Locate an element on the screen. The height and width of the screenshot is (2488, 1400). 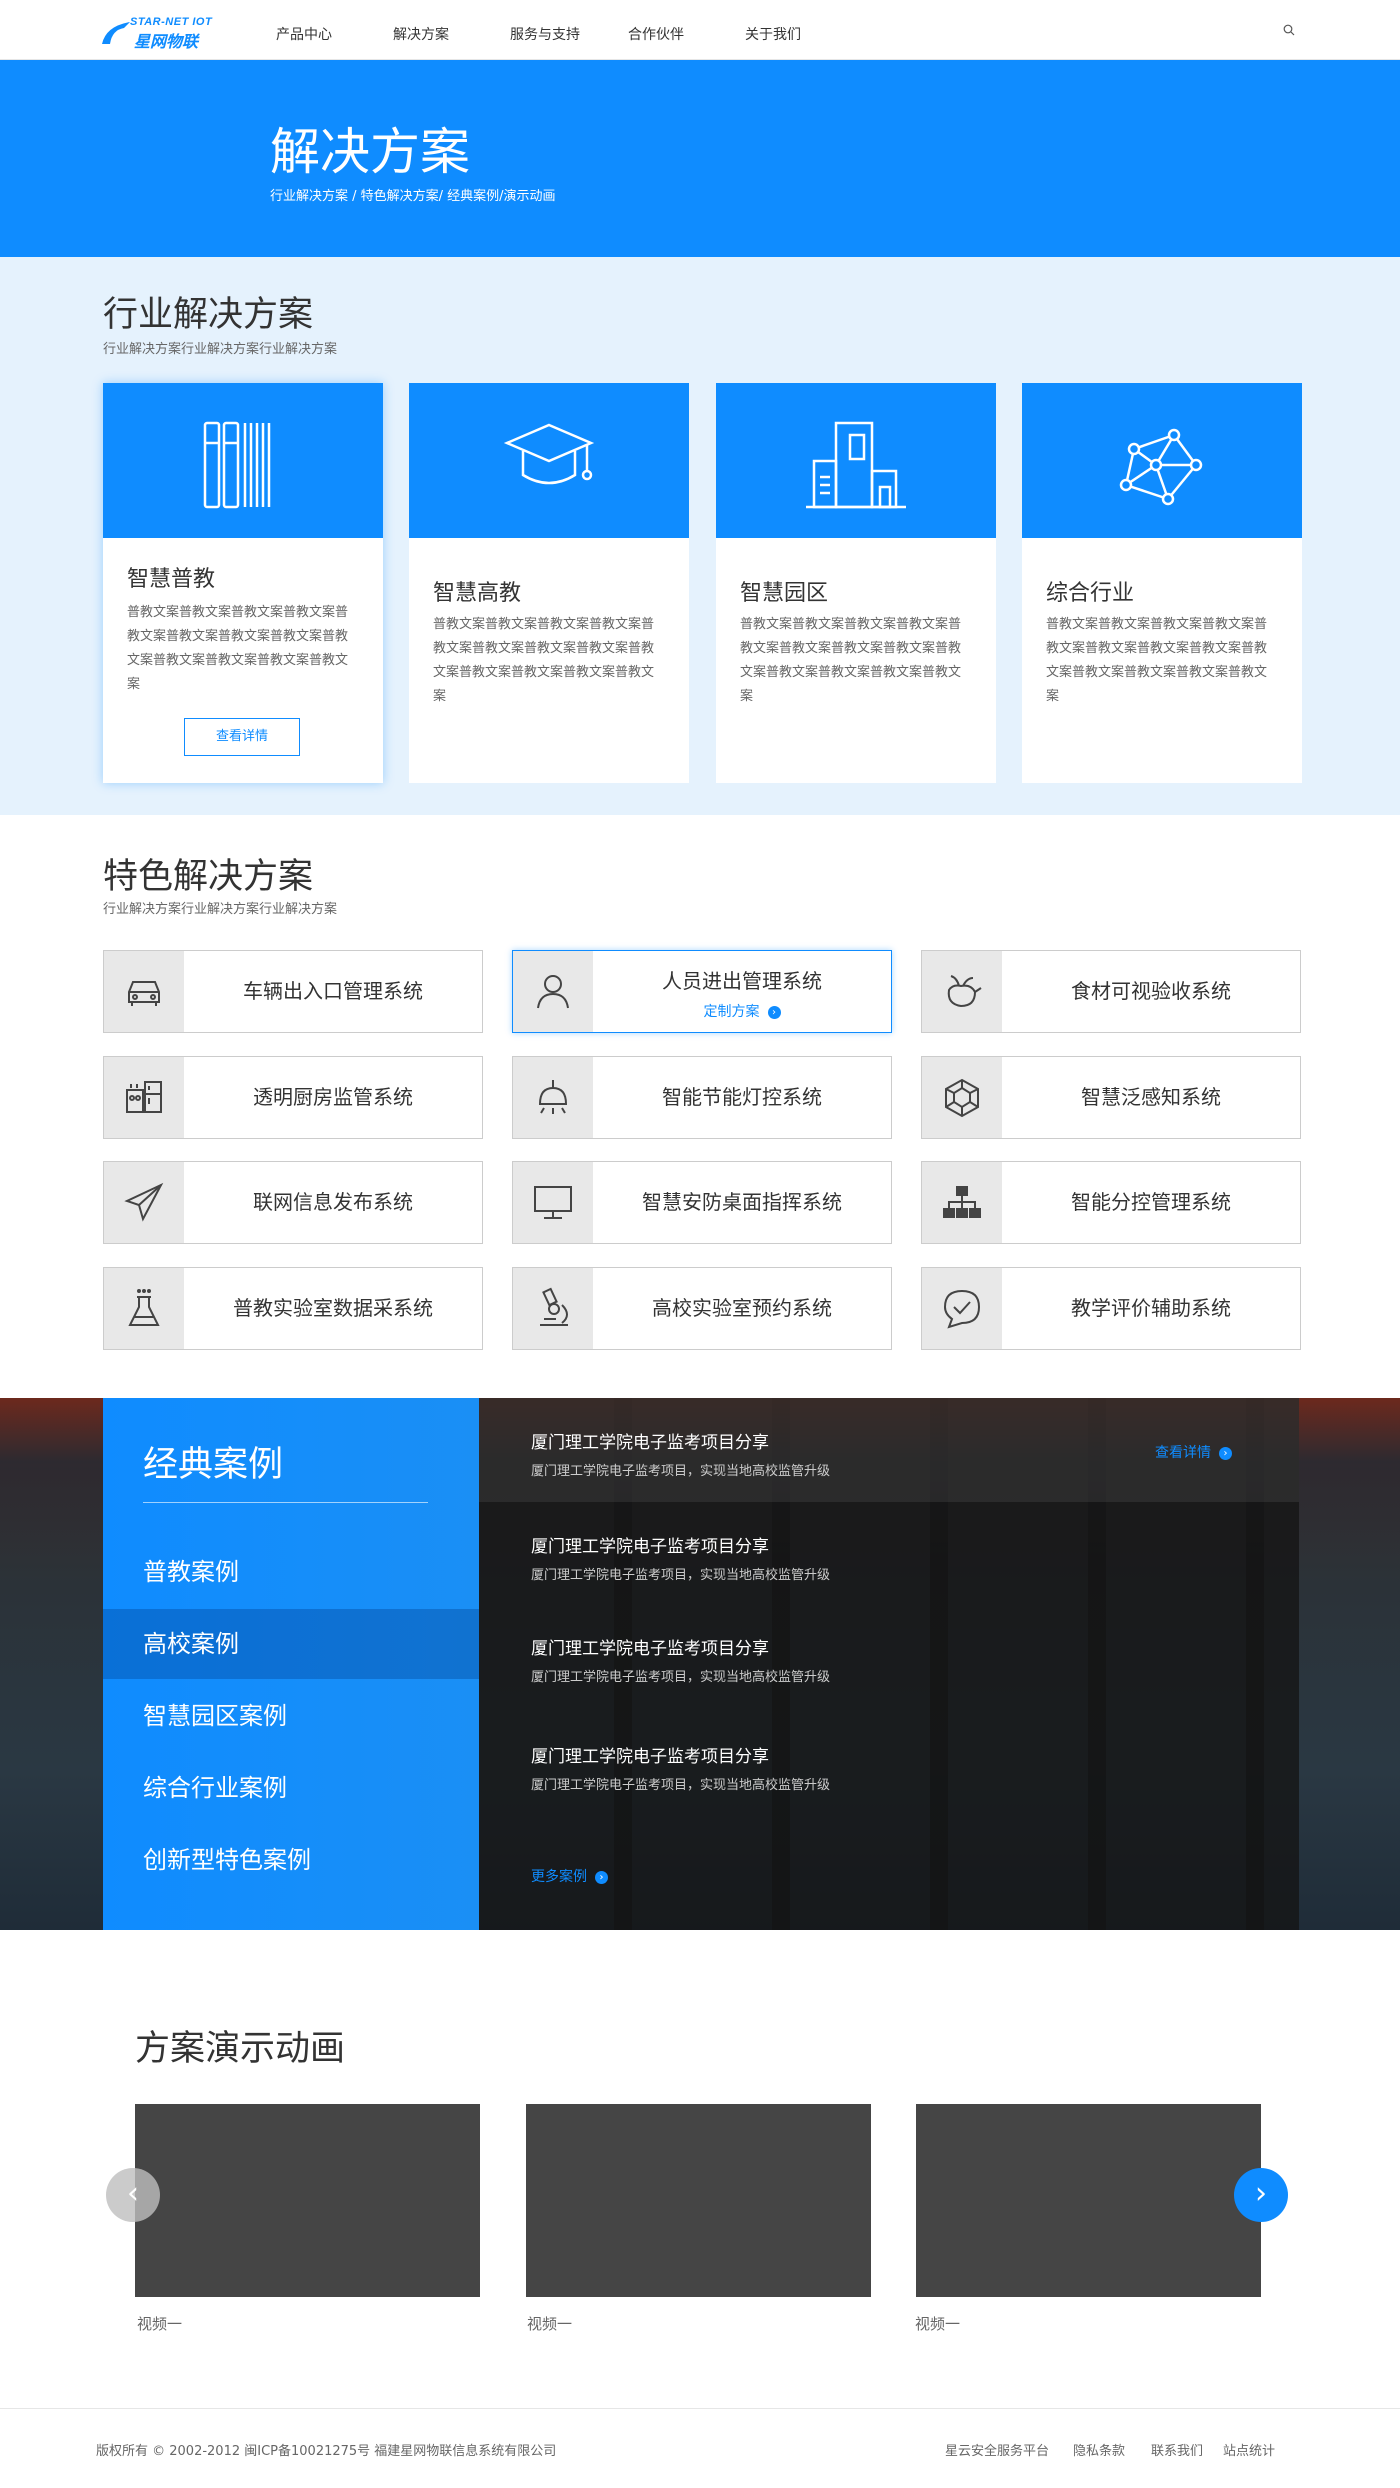
nav-solutions: 解决方案 is located at coordinates (421, 34).